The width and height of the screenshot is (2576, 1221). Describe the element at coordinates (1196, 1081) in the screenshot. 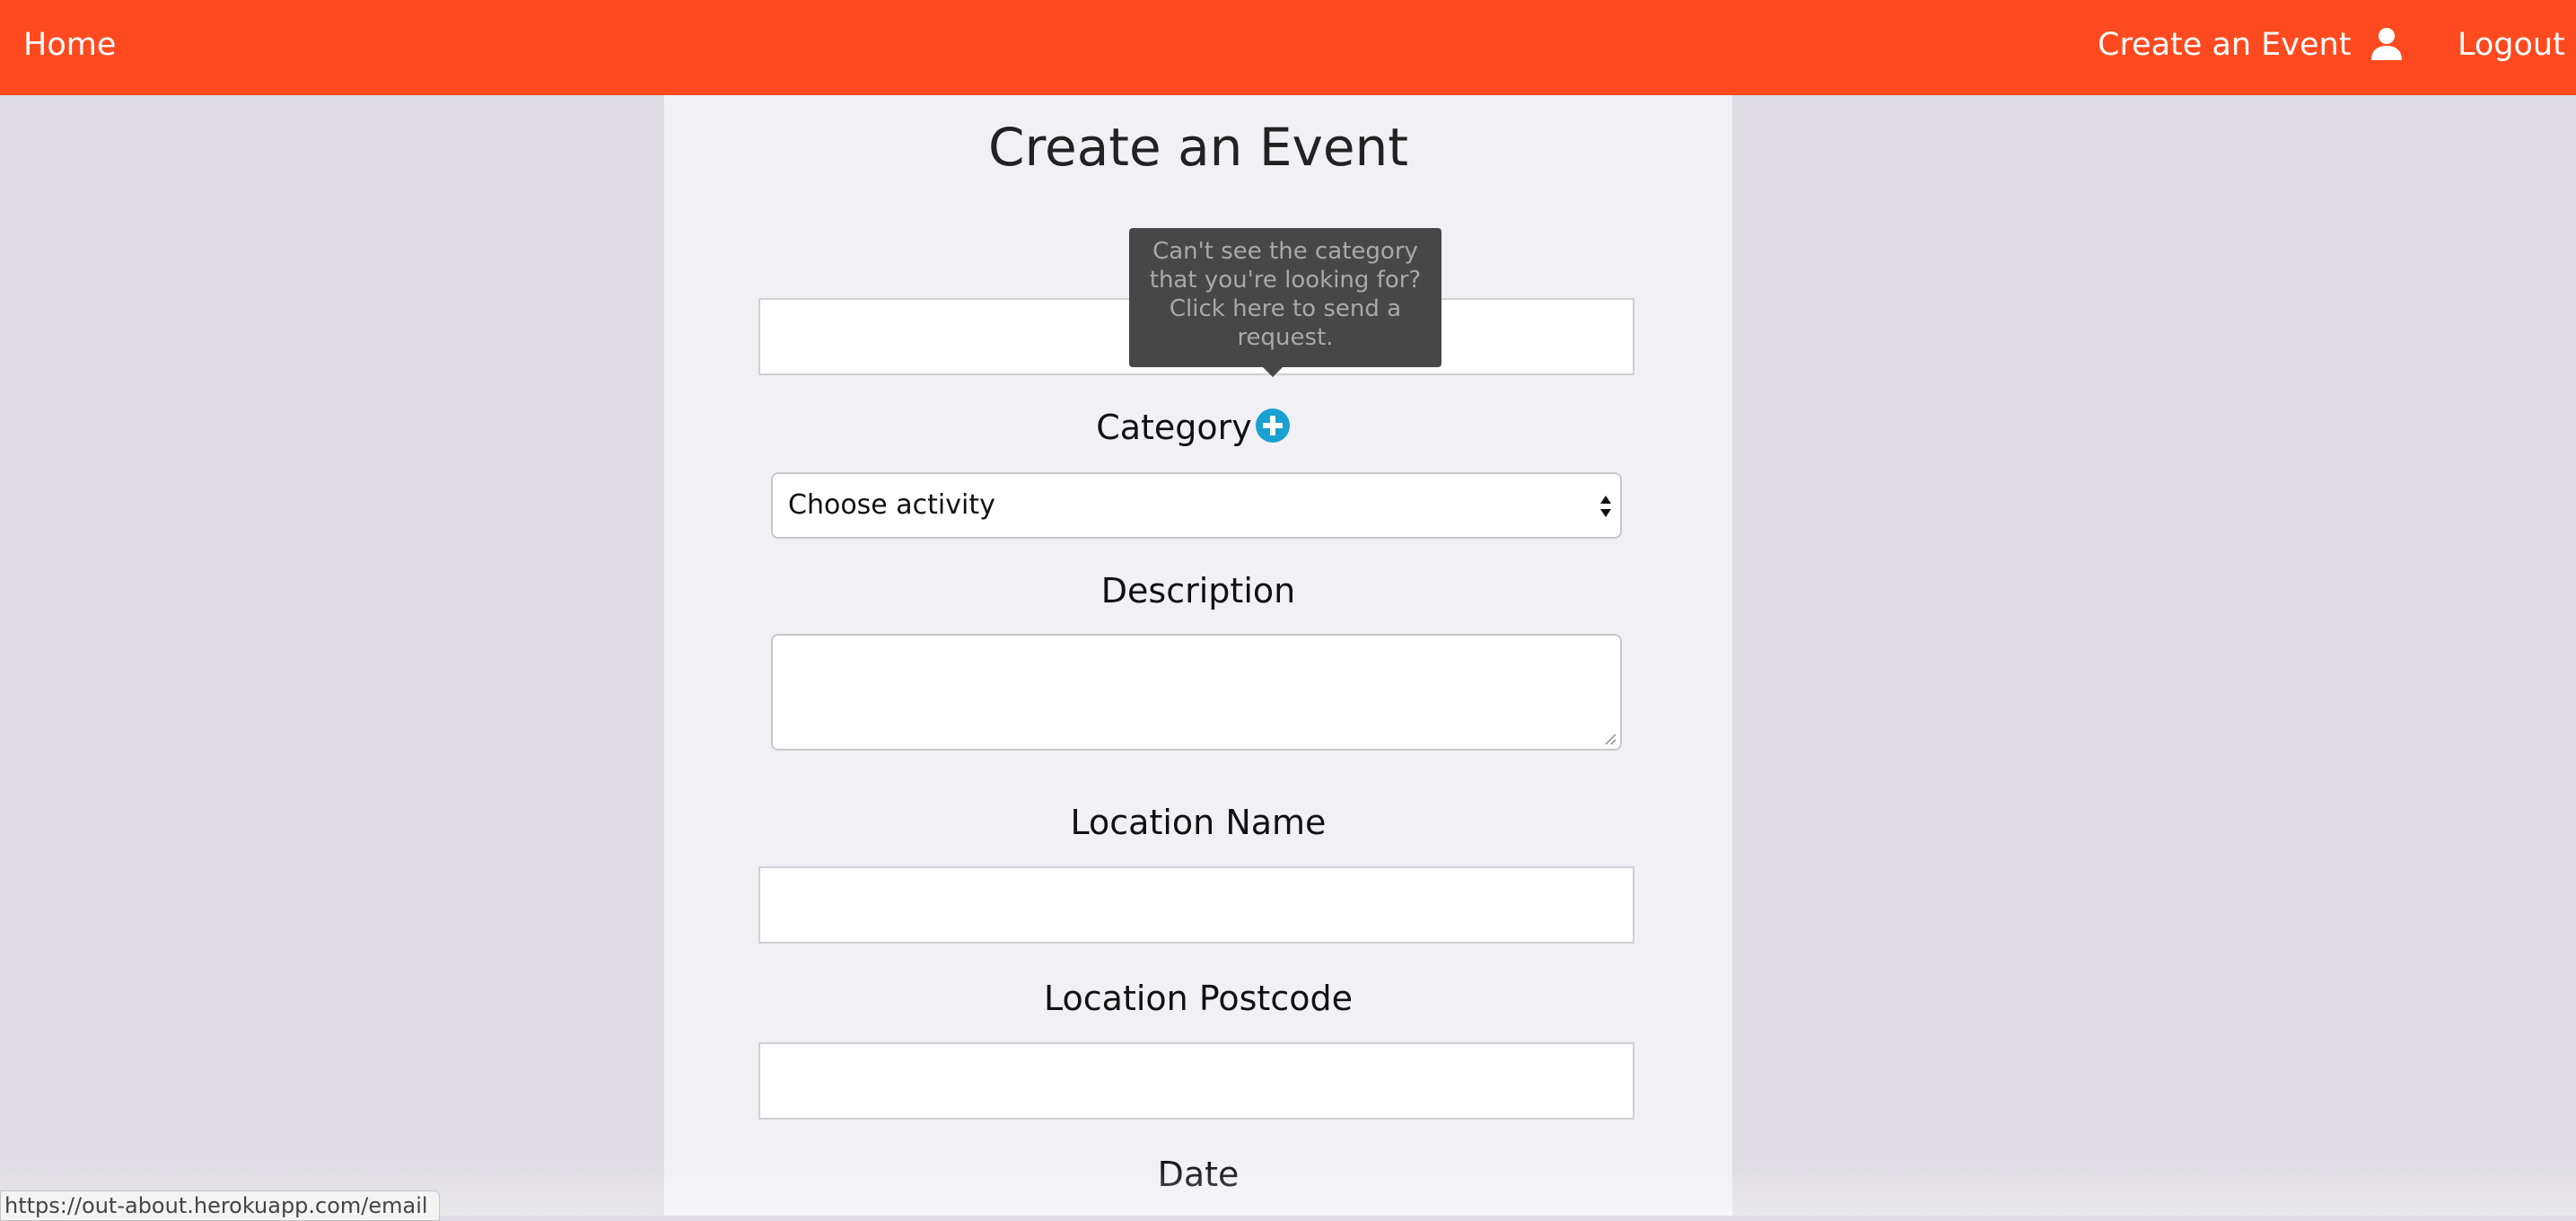

I see `location-postcode-input` at that location.